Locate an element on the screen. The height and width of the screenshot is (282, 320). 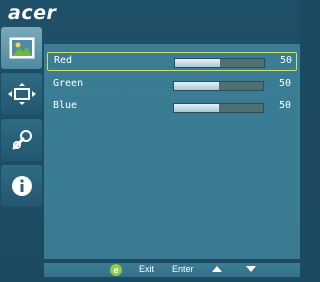
tab-picture is located at coordinates (21, 48).